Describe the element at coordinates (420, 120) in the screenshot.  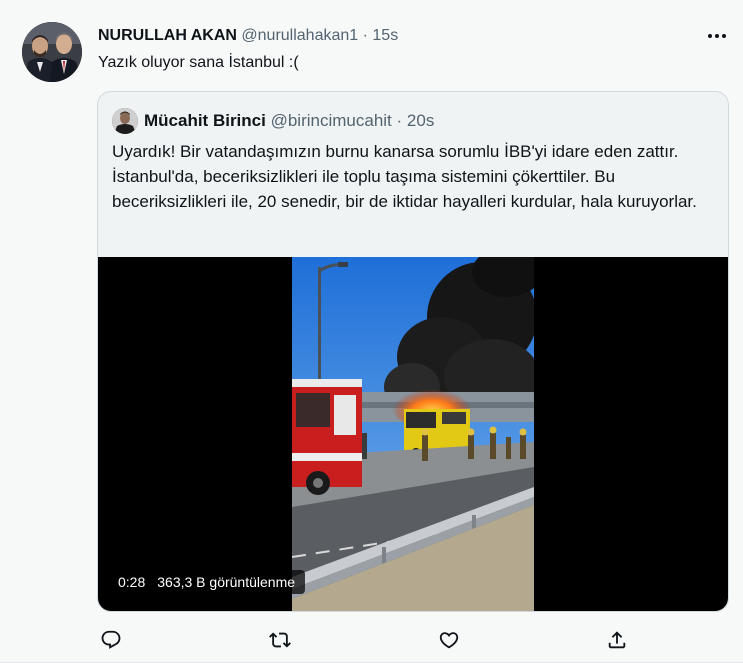
I see `quoted-tweet-timestamp: 20s` at that location.